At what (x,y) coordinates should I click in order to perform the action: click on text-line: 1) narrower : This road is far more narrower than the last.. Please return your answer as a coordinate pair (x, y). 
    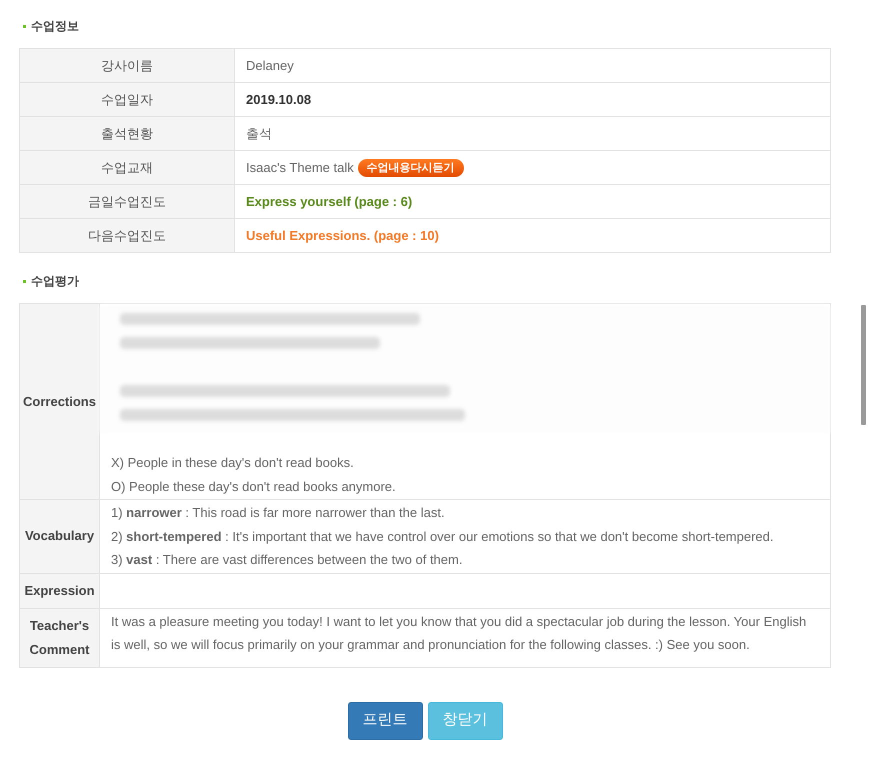
    Looking at the image, I should click on (278, 513).